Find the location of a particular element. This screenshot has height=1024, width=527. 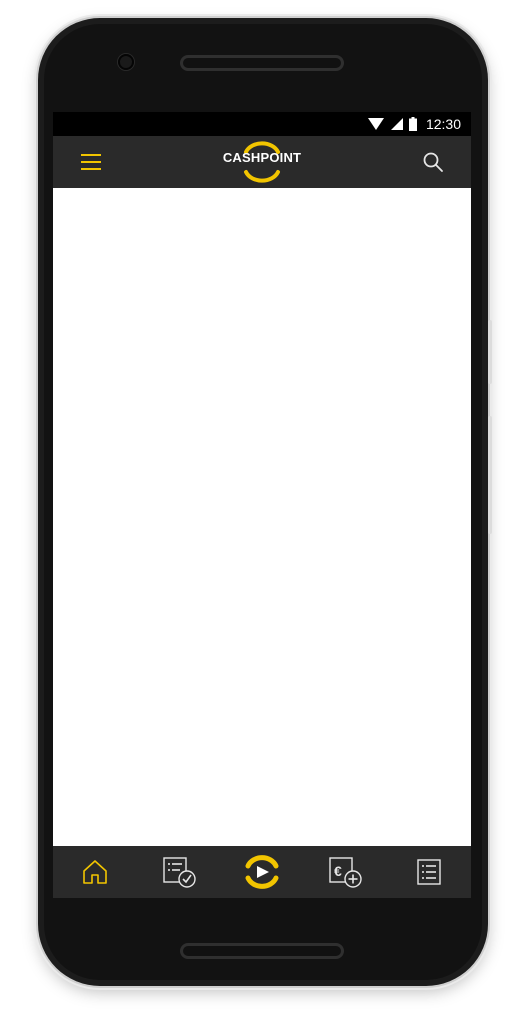

front-camera is located at coordinates (126, 62).